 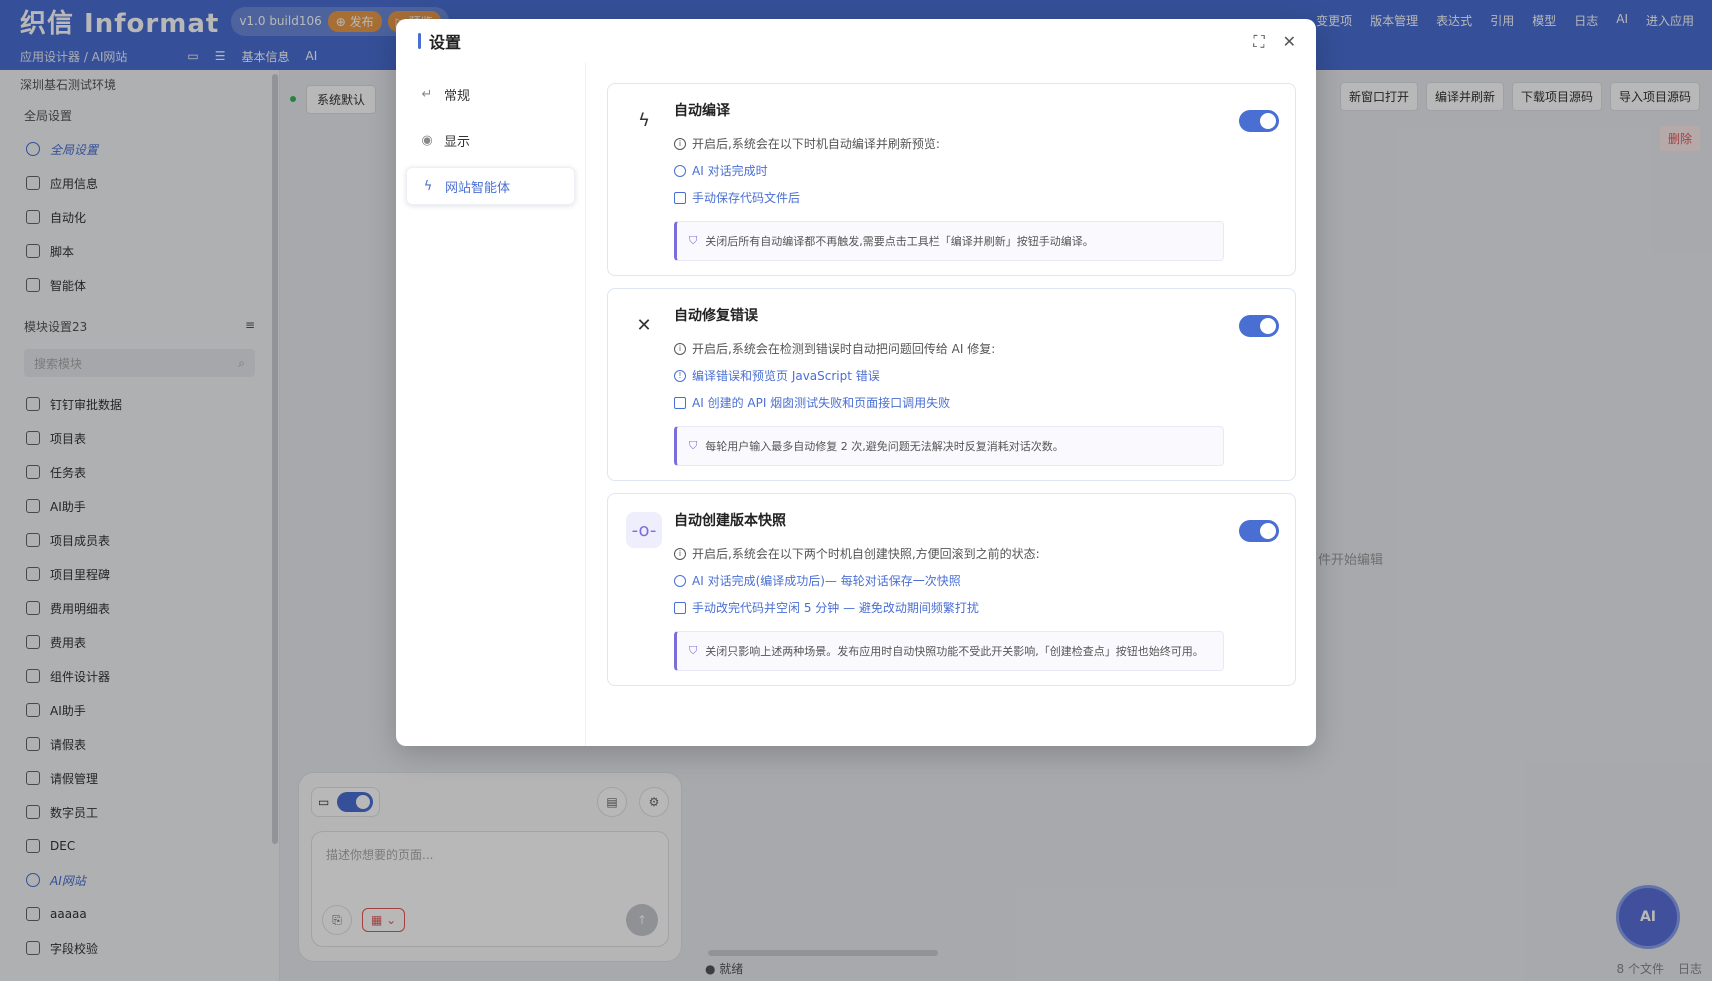 I want to click on card-note: ⛉ 关闭后所有自动编译都不再触发,需要点击工具栏「编译并刷新」按钮手动编译。, so click(x=949, y=241).